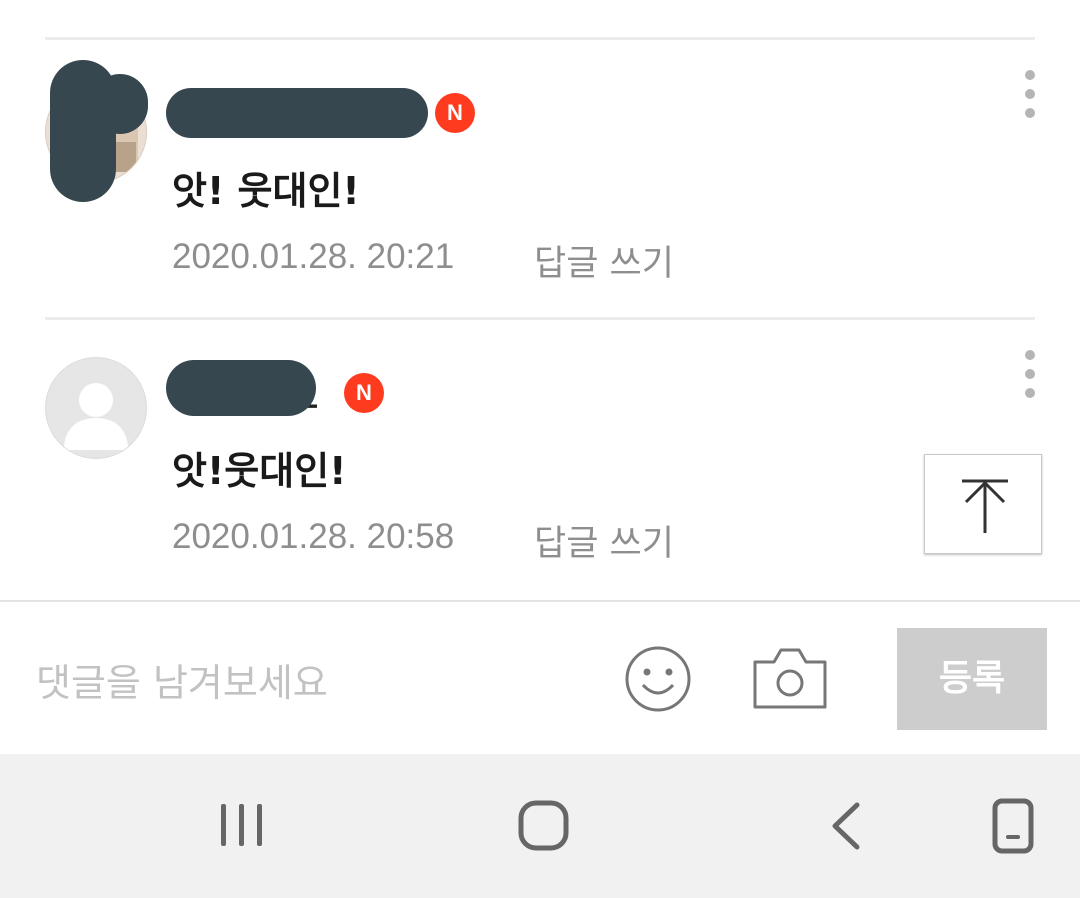 The width and height of the screenshot is (1080, 898). I want to click on home-icon, so click(544, 826).